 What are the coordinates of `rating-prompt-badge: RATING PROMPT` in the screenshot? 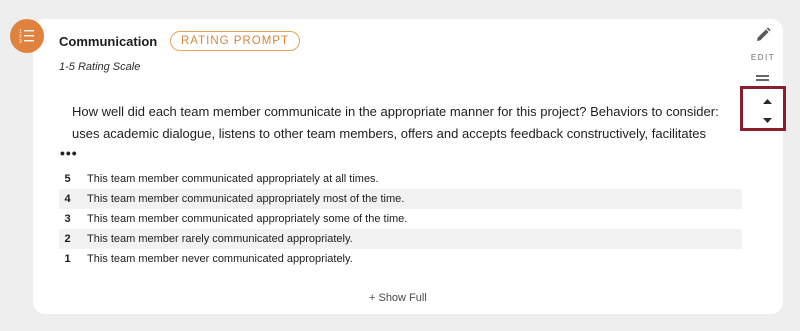 It's located at (235, 41).